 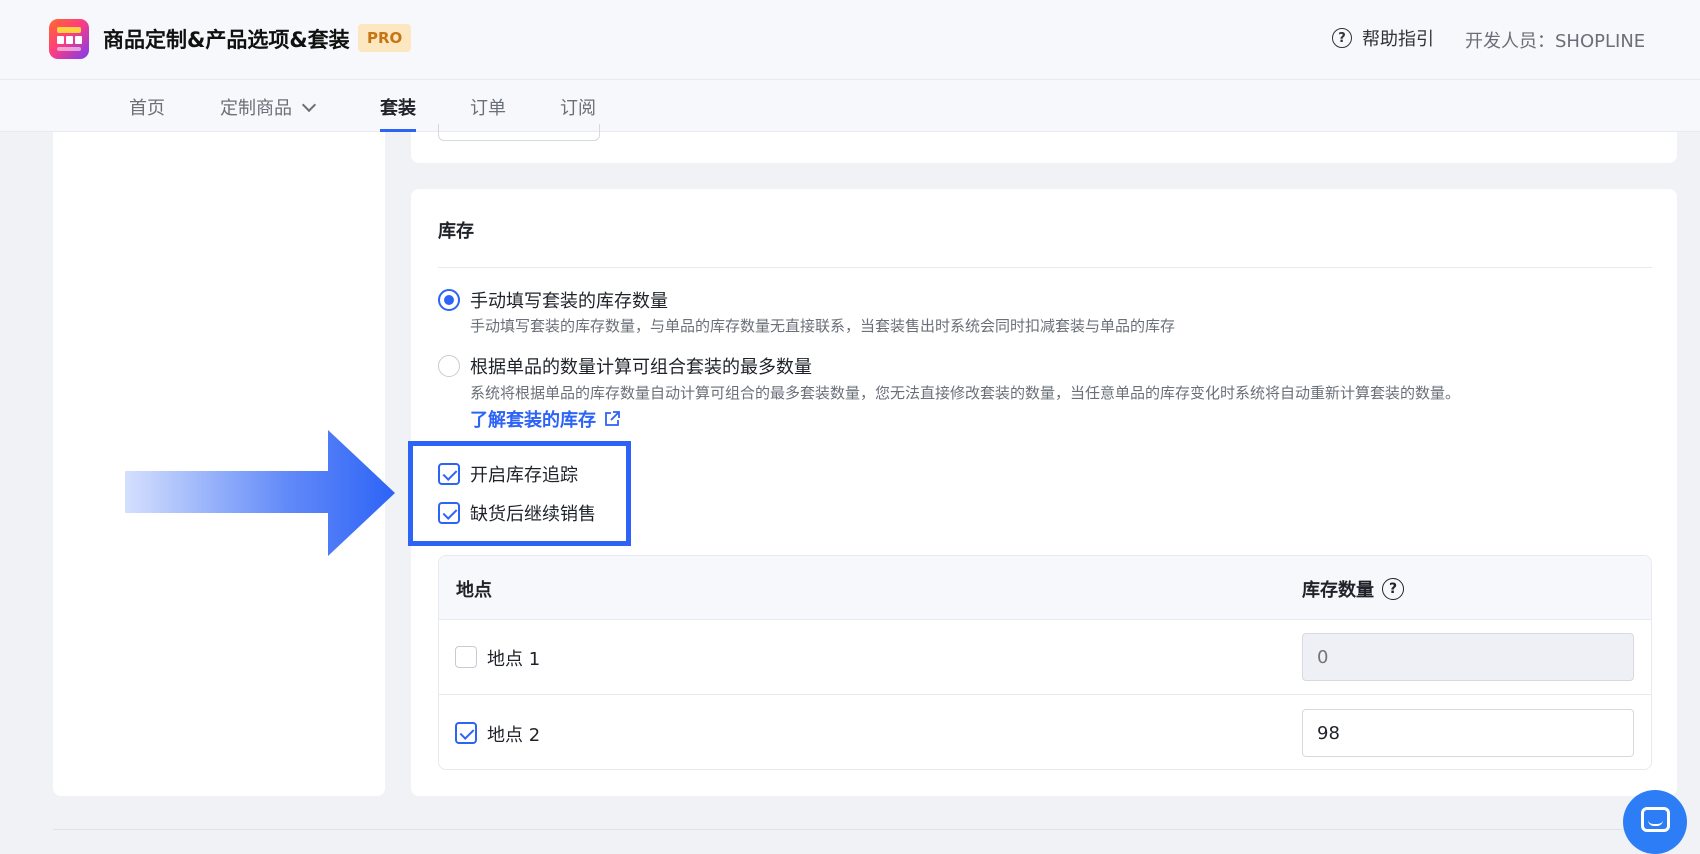 I want to click on pointer-arrow-icon, so click(x=260, y=493).